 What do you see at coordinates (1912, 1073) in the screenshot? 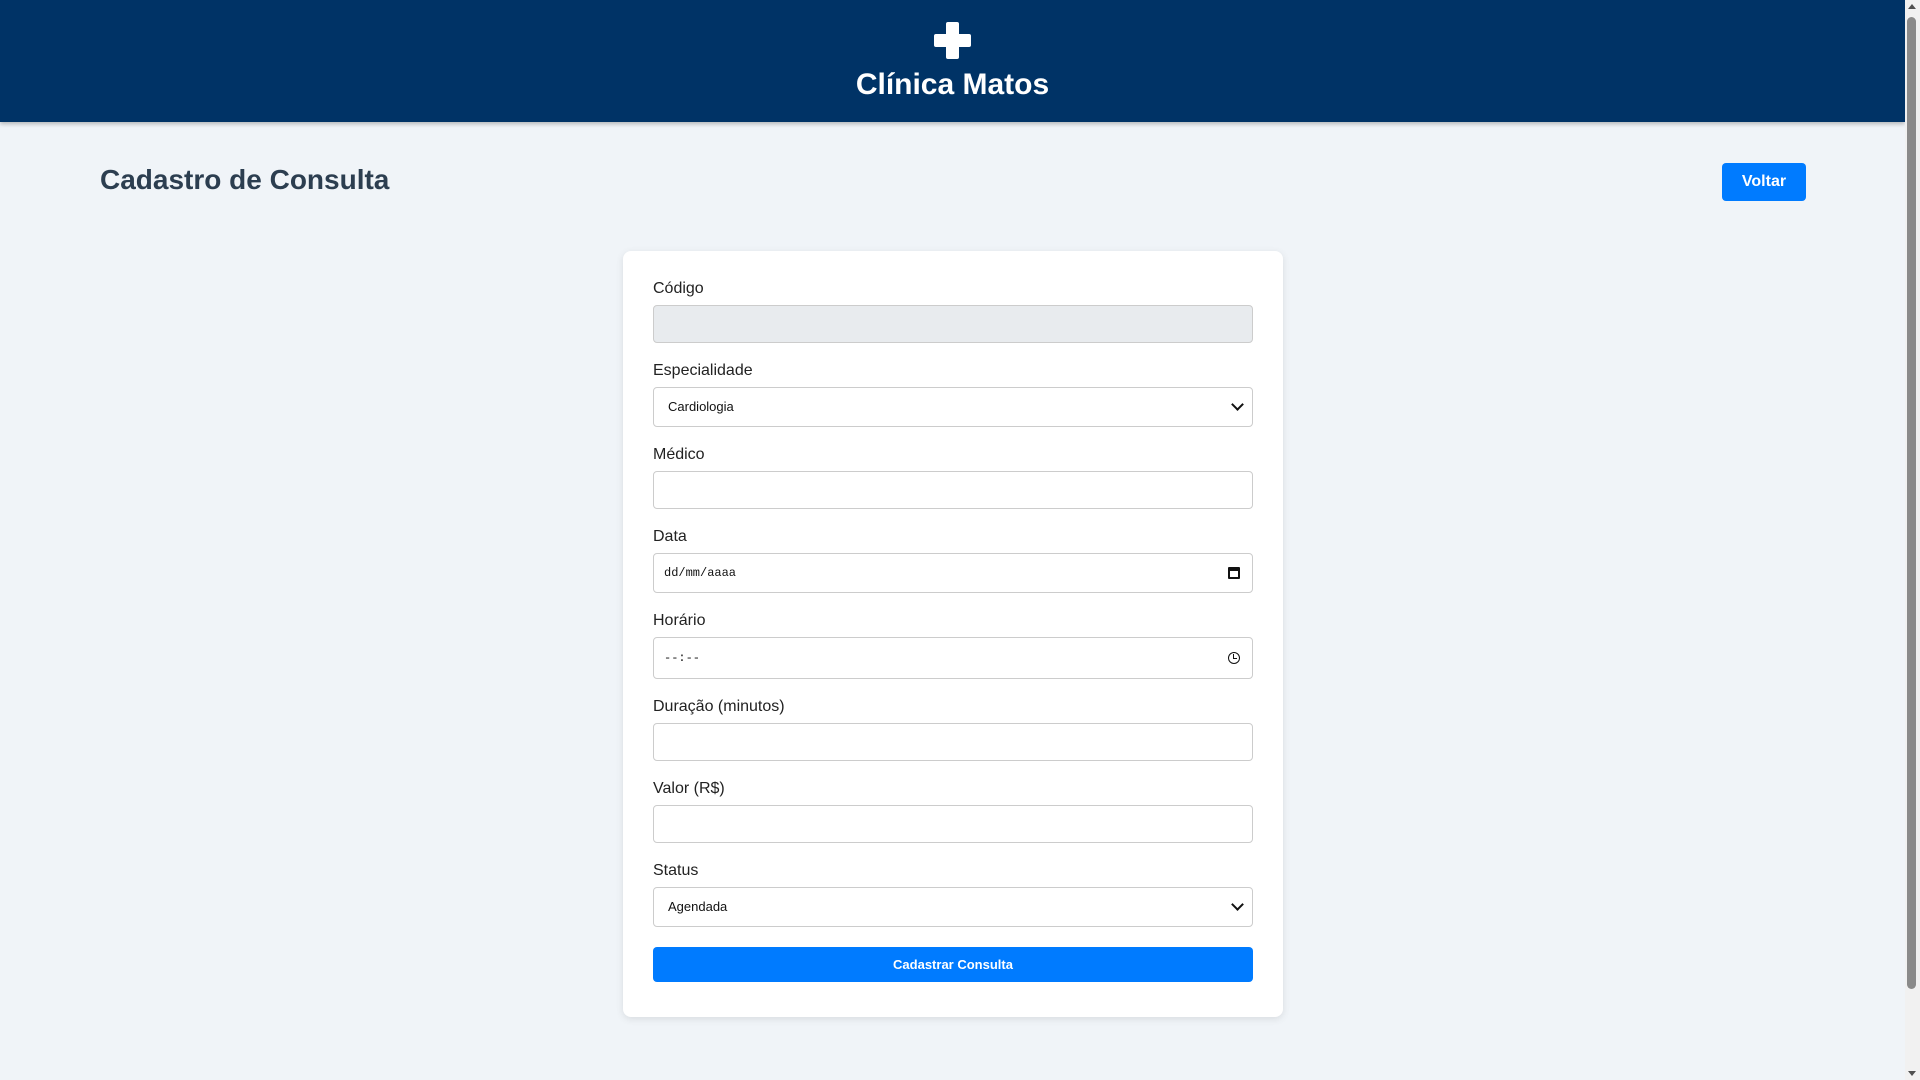
I see `scroll-down-arrow-icon` at bounding box center [1912, 1073].